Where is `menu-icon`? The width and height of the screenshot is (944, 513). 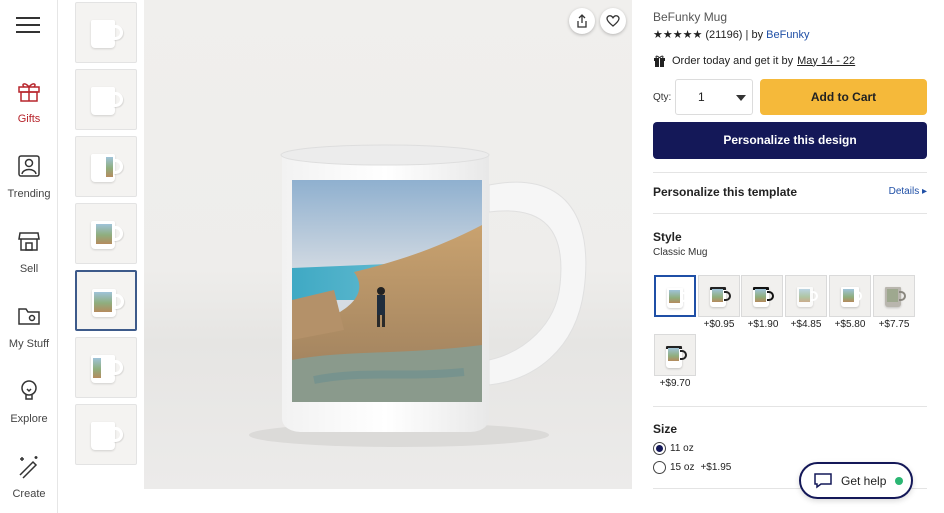 menu-icon is located at coordinates (28, 25).